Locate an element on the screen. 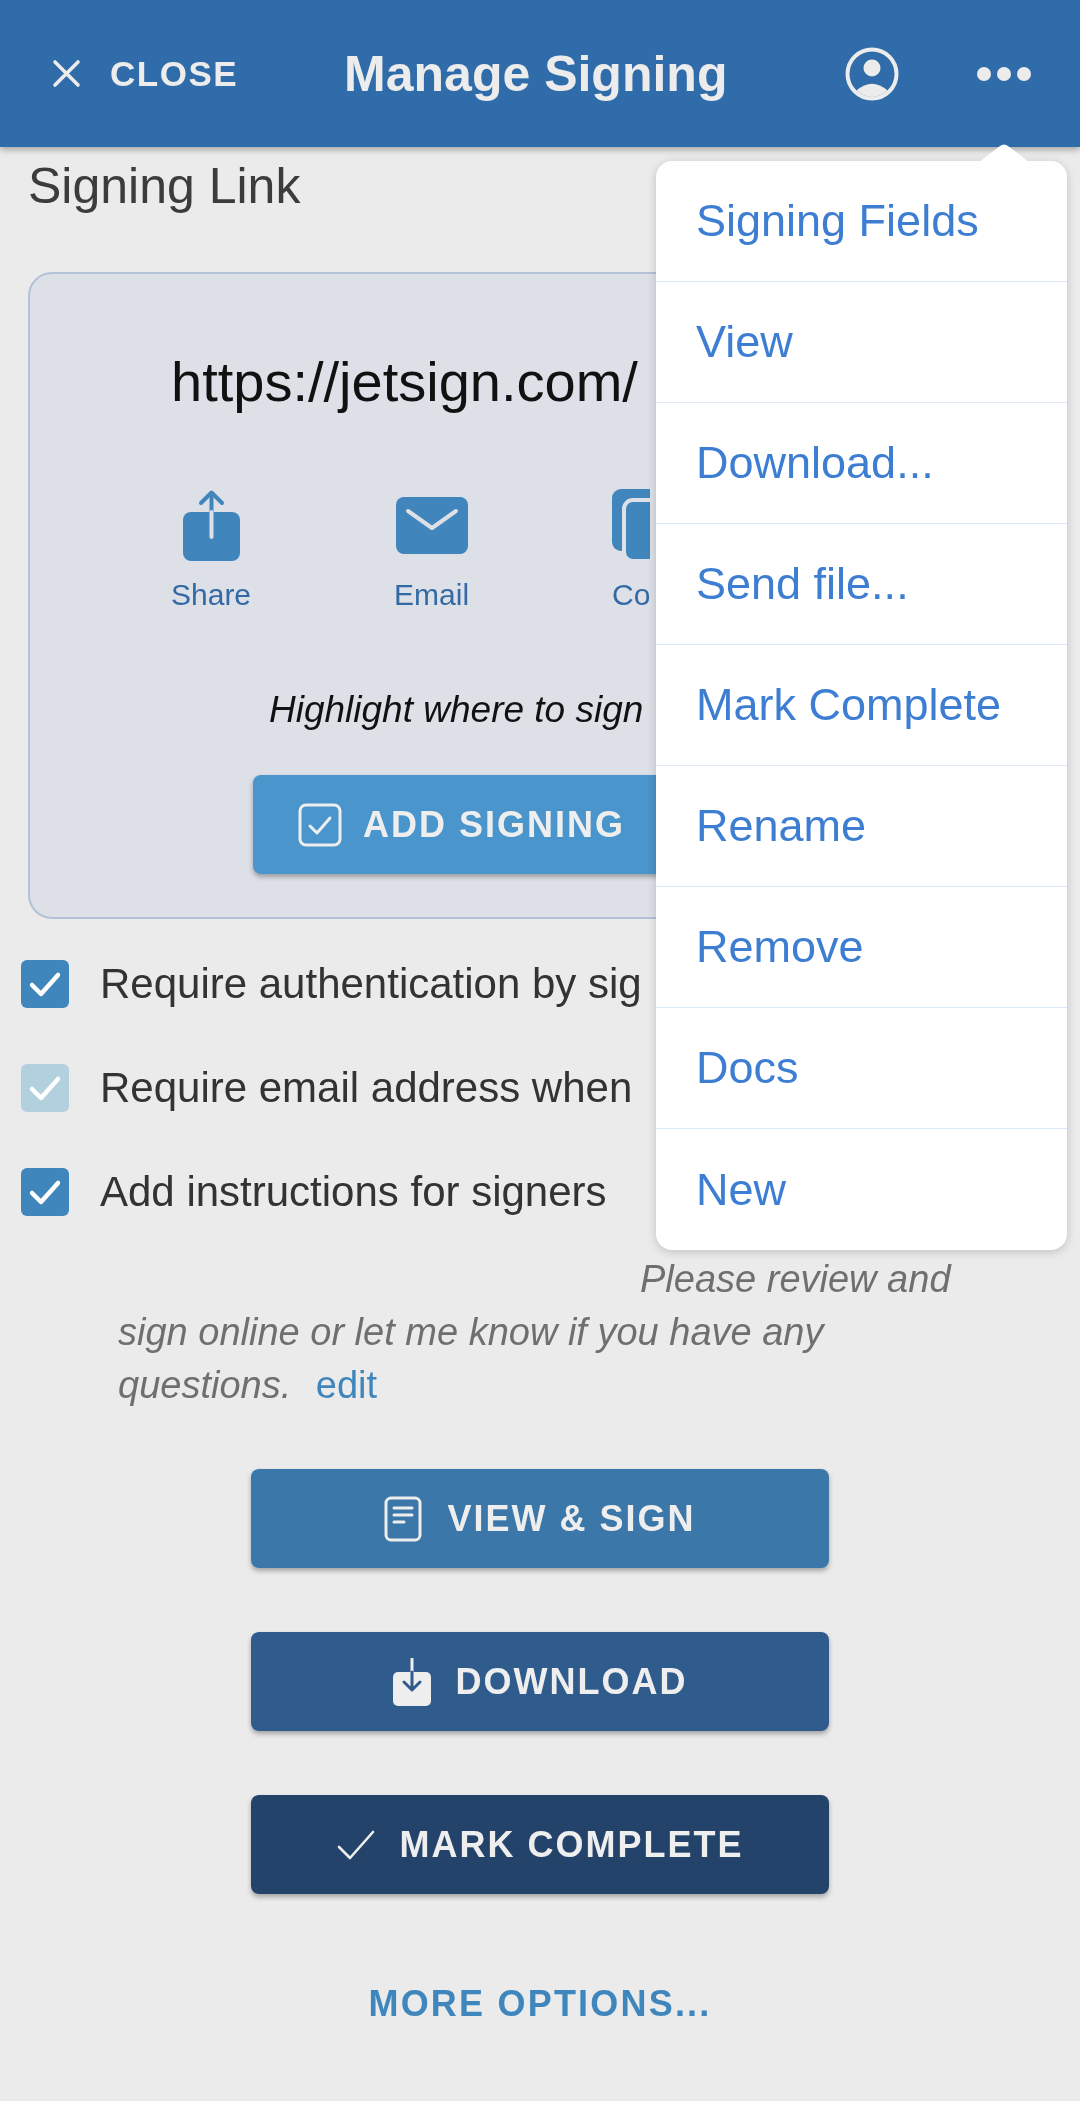  document-icon is located at coordinates (403, 1518).